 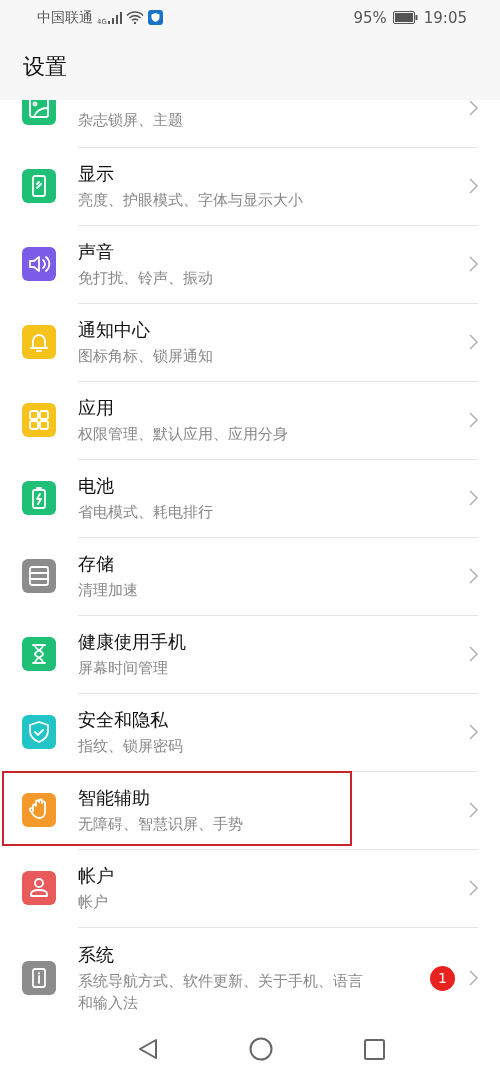 I want to click on setting-subtitle: 权限管理、默认应用、应用分身, so click(x=183, y=434).